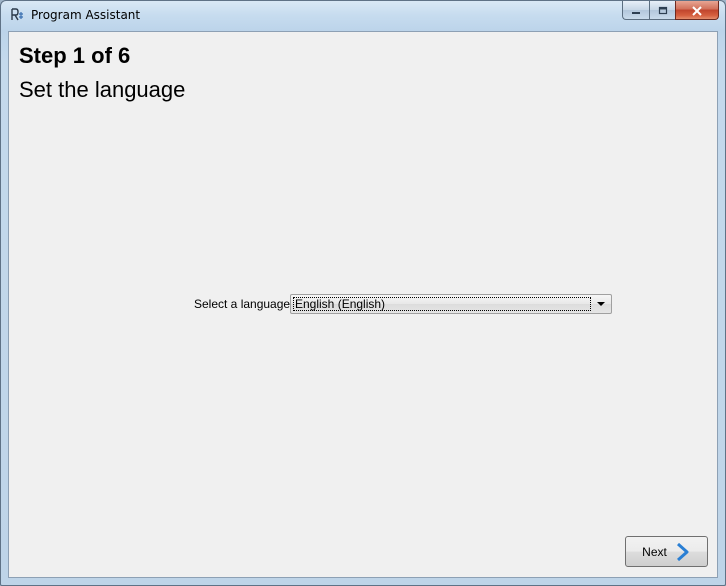  I want to click on chevron-down-icon, so click(601, 304).